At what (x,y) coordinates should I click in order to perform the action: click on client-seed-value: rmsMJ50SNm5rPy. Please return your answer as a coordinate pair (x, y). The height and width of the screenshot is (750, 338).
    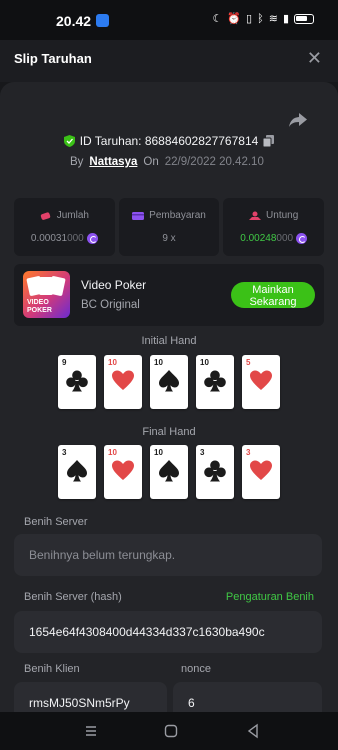
    Looking at the image, I should click on (79, 703).